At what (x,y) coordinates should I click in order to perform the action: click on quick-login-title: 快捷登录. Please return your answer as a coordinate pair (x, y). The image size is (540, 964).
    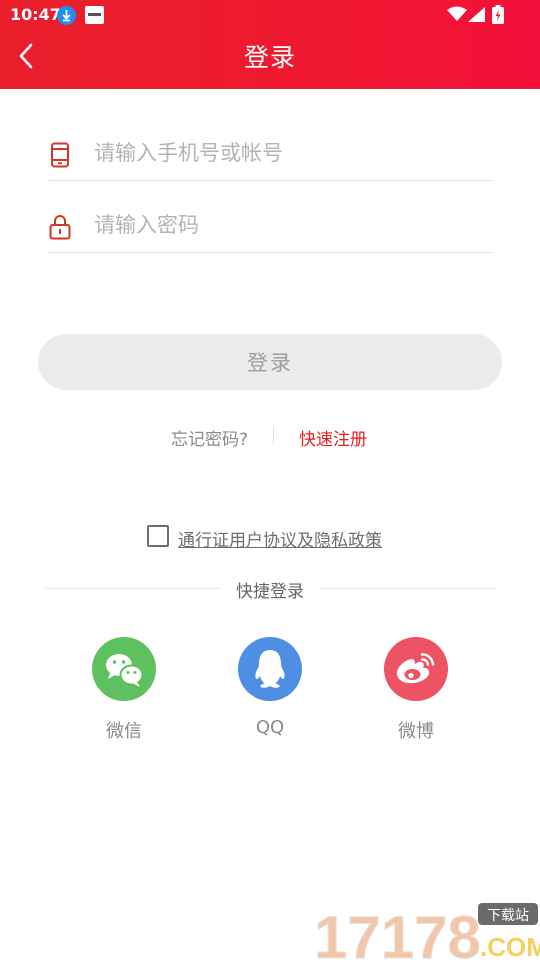
    Looking at the image, I should click on (270, 592).